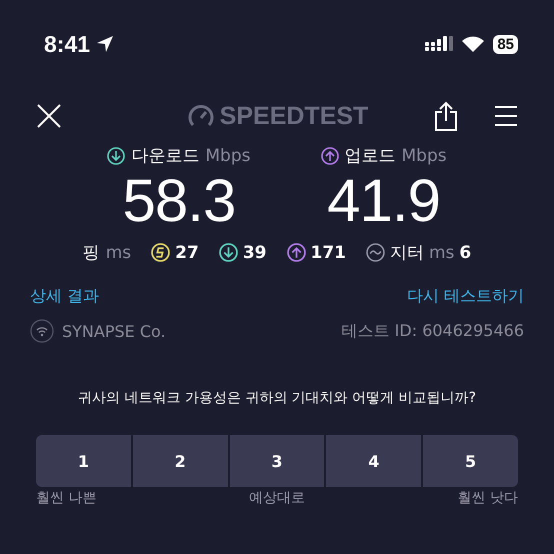 This screenshot has height=554, width=554. Describe the element at coordinates (201, 116) in the screenshot. I see `gauge-icon` at that location.